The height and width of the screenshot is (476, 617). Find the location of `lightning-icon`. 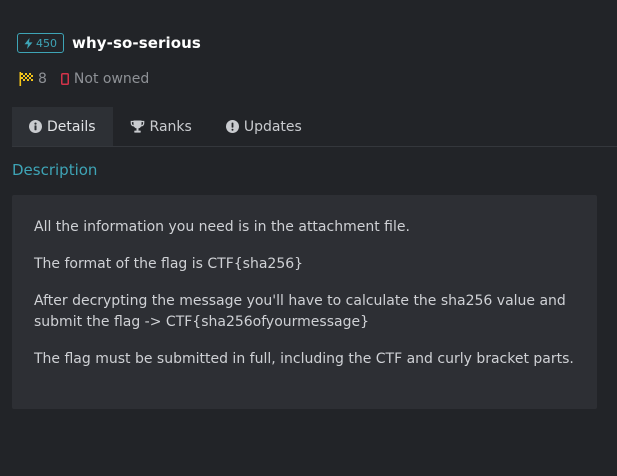

lightning-icon is located at coordinates (28, 43).